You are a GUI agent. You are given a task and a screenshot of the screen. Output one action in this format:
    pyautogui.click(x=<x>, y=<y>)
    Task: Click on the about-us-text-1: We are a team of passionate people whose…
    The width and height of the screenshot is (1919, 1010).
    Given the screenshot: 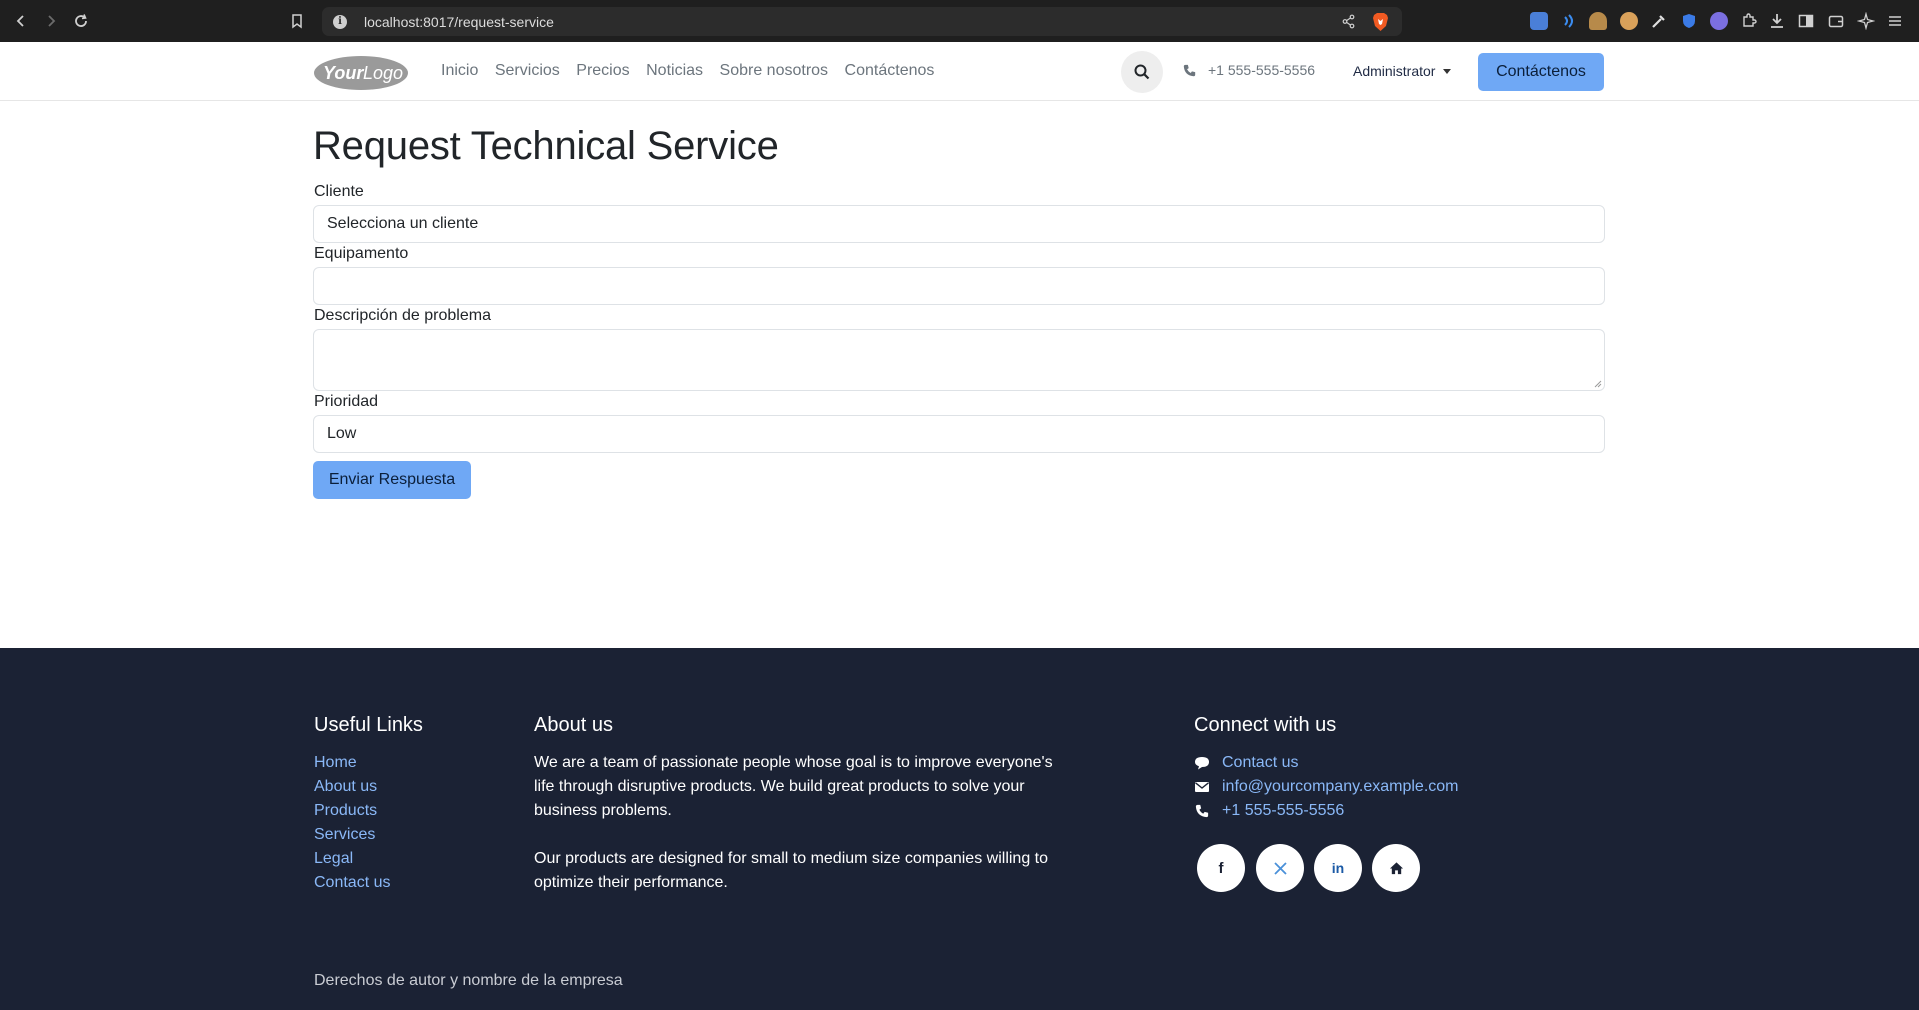 What is the action you would take?
    pyautogui.click(x=793, y=786)
    